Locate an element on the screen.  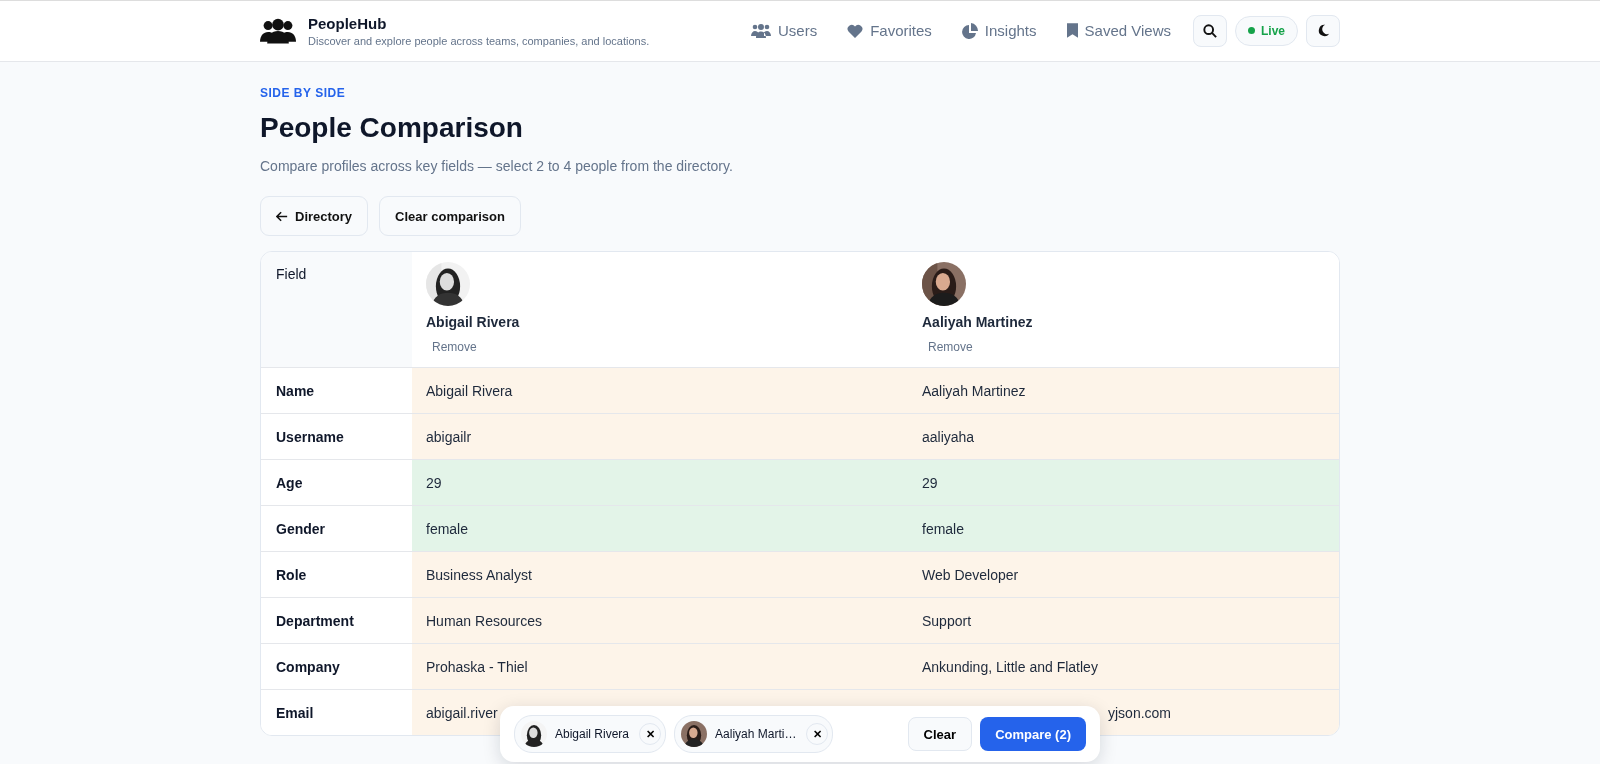
page-subtitle: Compare profiles across key fields — select 2 to 4 people from the directory. is located at coordinates (497, 166).